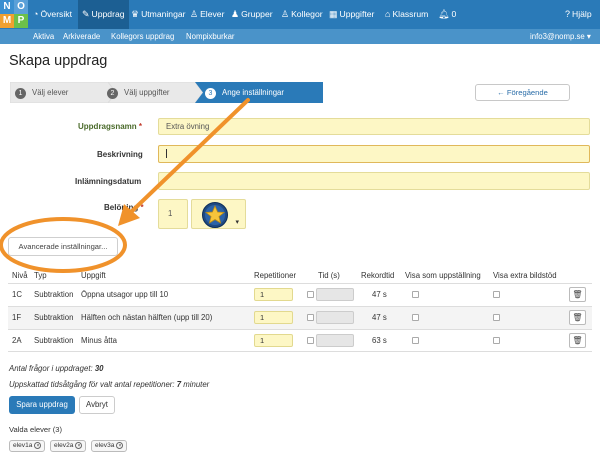 The image size is (600, 458). I want to click on record-cell: 47 s, so click(379, 317).